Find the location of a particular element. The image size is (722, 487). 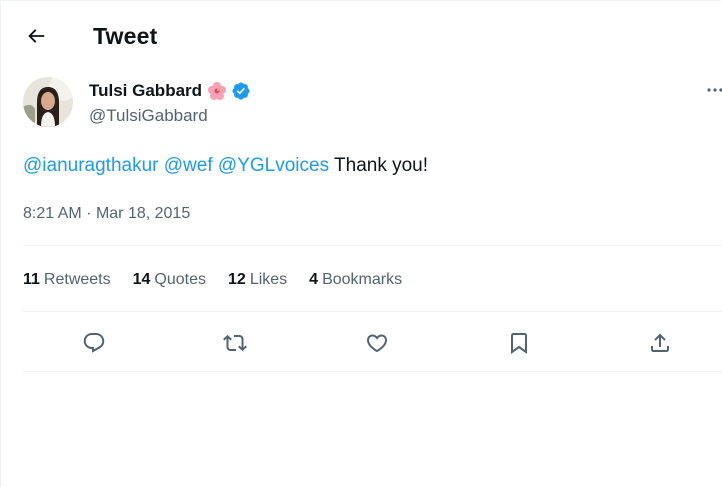

author-name-row: Tulsi Gabbard is located at coordinates (170, 91).